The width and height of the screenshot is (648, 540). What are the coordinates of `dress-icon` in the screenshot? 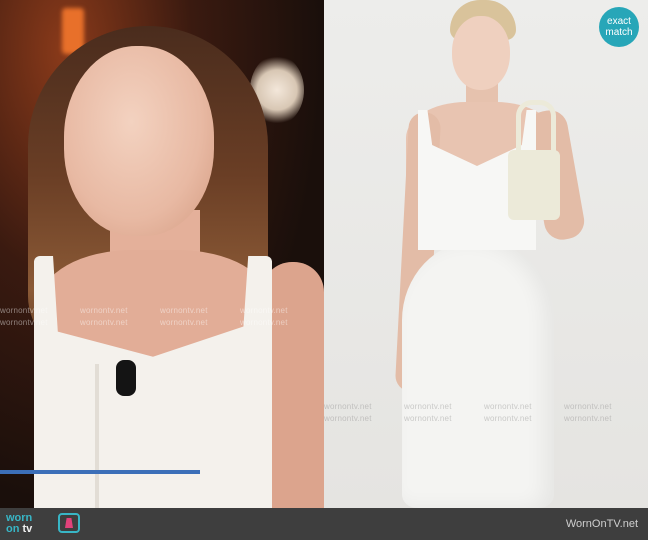 It's located at (69, 523).